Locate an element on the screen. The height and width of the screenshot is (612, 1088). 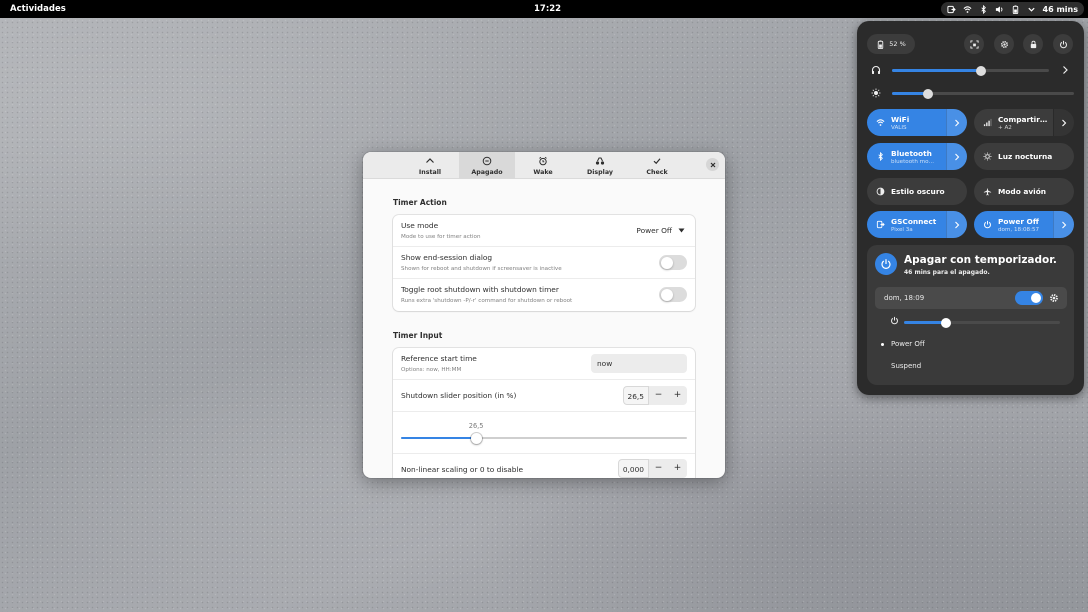
timer-power-button is located at coordinates (886, 264).